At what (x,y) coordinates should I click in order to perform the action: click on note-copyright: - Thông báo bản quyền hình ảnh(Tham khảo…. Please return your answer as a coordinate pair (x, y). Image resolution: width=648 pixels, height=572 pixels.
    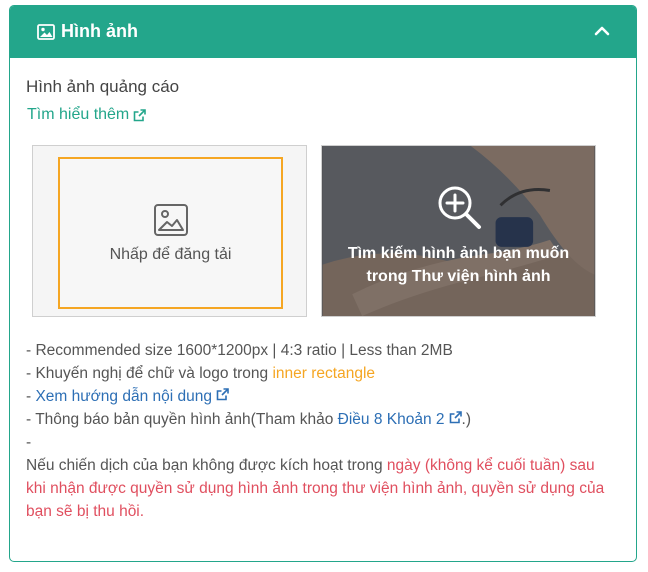
    Looking at the image, I should click on (316, 419).